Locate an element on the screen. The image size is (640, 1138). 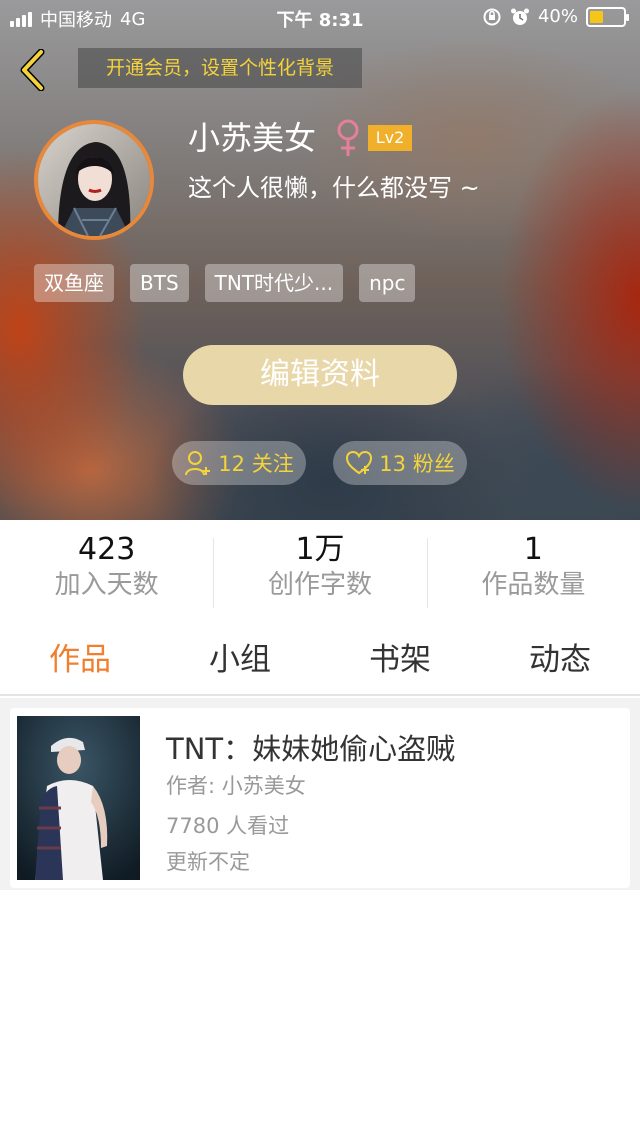
female-gender-icon is located at coordinates (348, 137).